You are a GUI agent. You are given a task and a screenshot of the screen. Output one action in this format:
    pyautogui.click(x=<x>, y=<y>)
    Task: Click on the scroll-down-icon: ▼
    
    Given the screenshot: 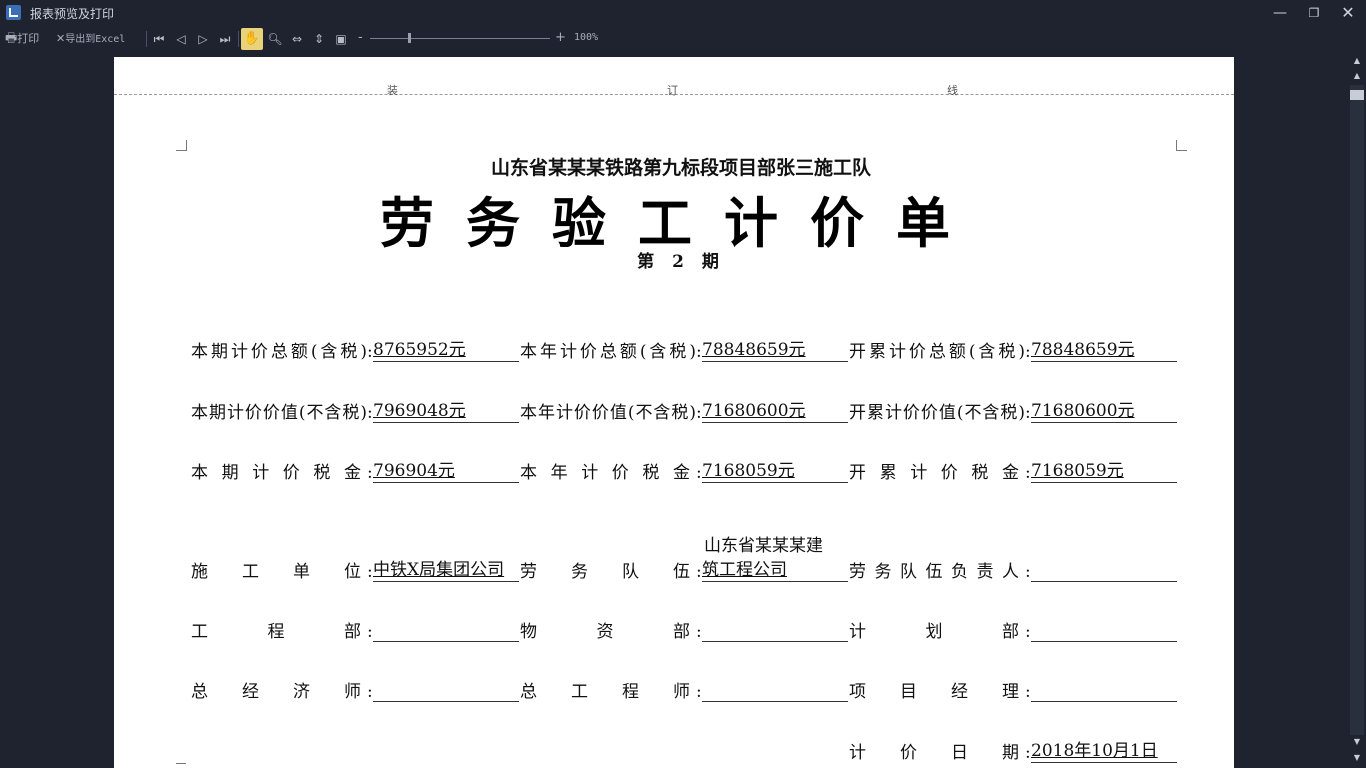 What is the action you would take?
    pyautogui.click(x=1357, y=742)
    